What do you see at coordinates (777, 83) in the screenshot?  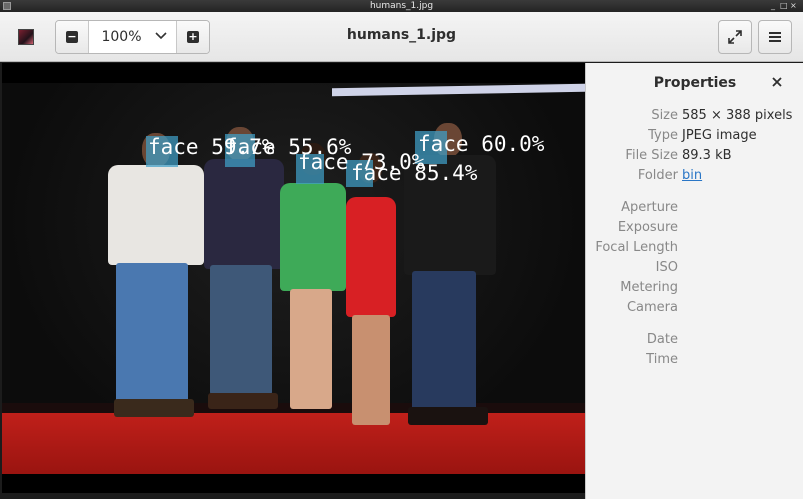 I see `close-icon` at bounding box center [777, 83].